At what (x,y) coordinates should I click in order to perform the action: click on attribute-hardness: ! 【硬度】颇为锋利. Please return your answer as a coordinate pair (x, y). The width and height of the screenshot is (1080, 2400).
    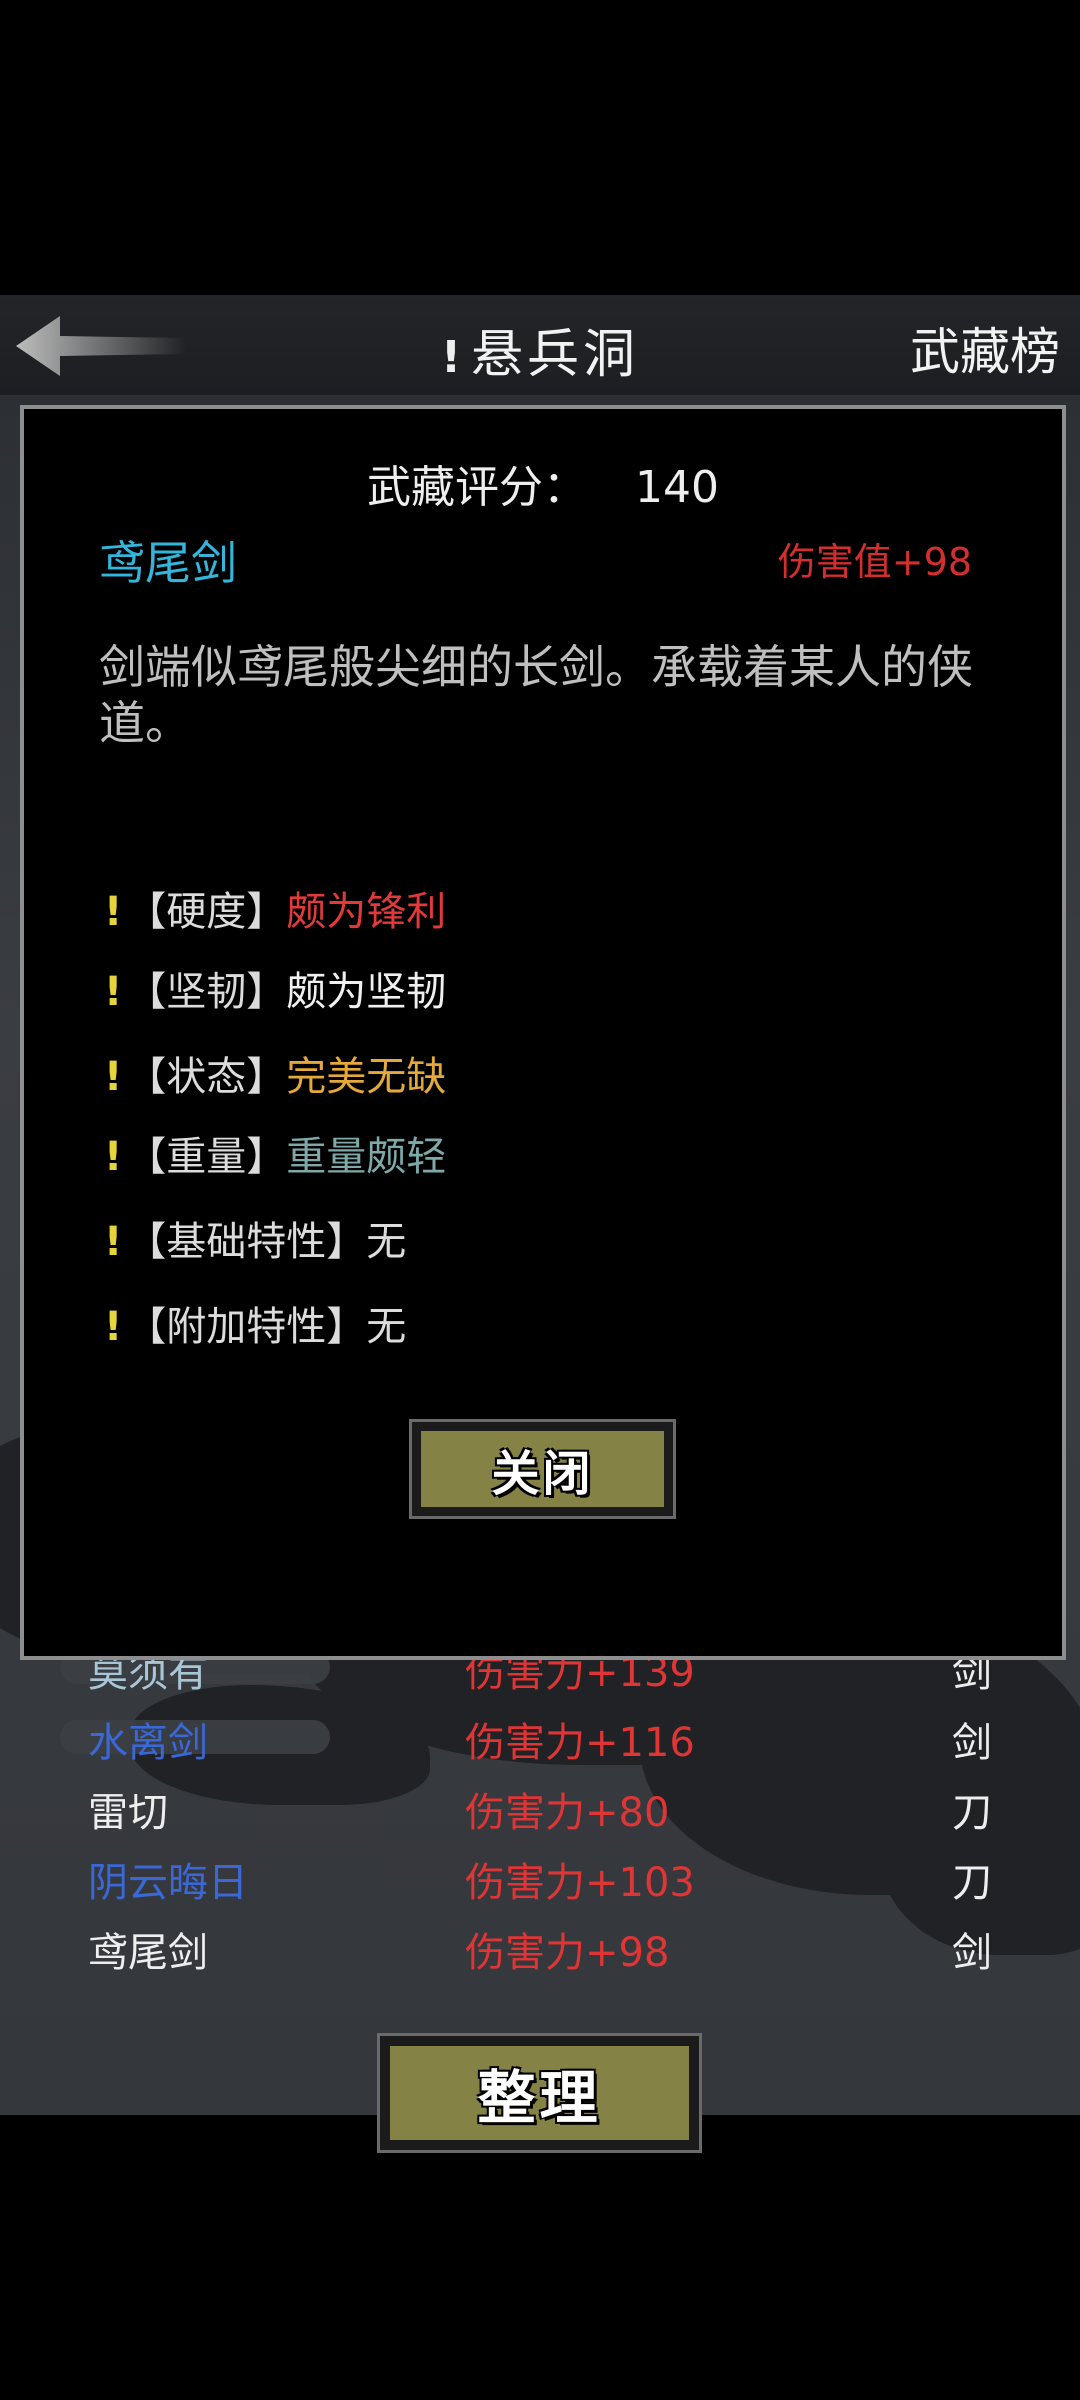
    Looking at the image, I should click on (275, 908).